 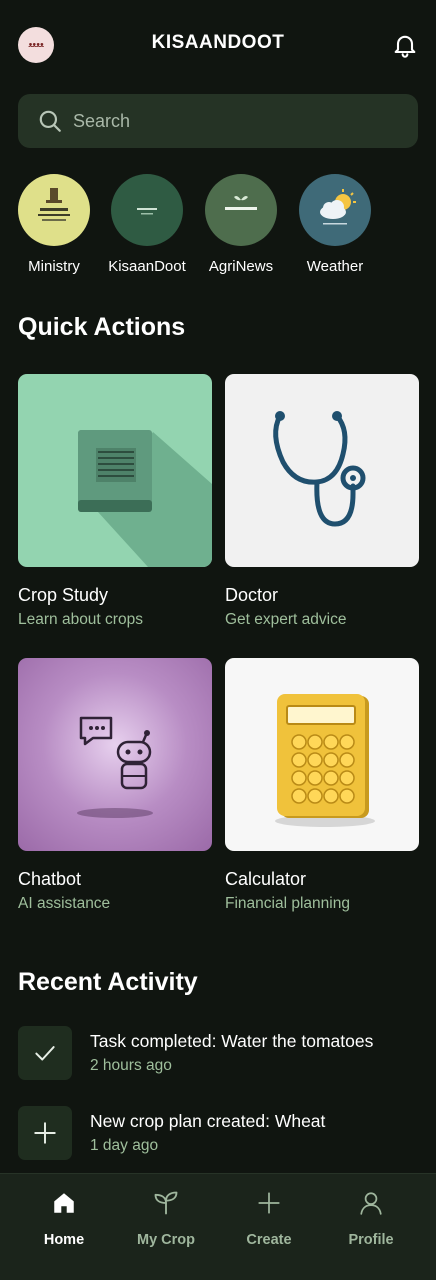 I want to click on nav-label: Profile, so click(x=371, y=1240).